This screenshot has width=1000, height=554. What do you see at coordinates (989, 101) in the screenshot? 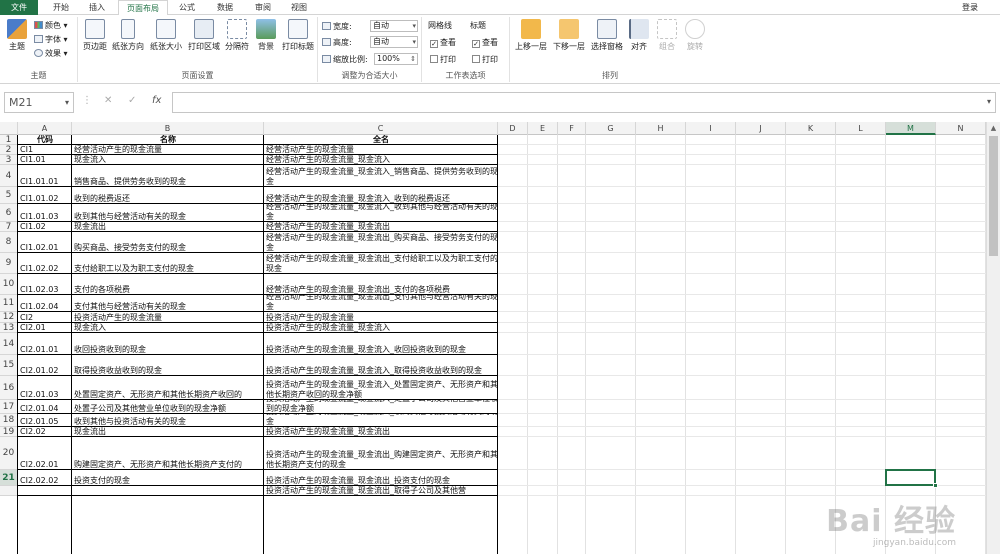
I see `expand-formula-icon: ▾` at bounding box center [989, 101].